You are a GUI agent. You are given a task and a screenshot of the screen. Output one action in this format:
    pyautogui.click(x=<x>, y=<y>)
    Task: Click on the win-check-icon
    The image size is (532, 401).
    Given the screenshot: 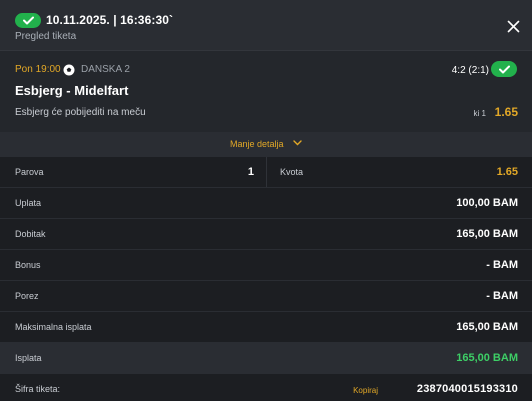 What is the action you would take?
    pyautogui.click(x=504, y=69)
    